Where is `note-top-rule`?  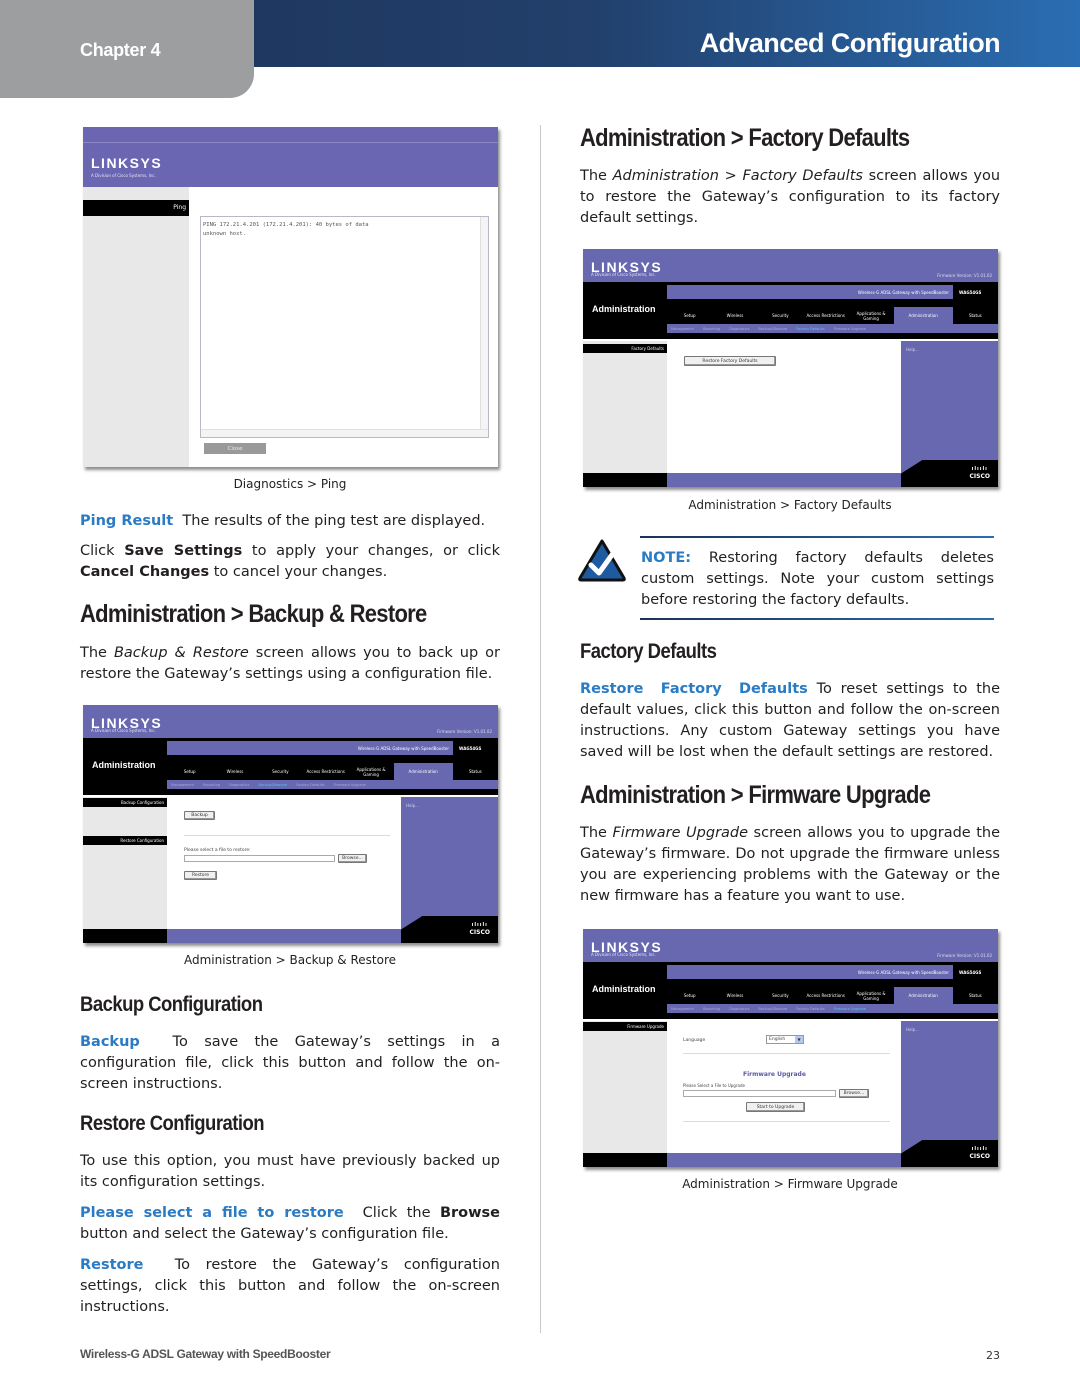 note-top-rule is located at coordinates (817, 537).